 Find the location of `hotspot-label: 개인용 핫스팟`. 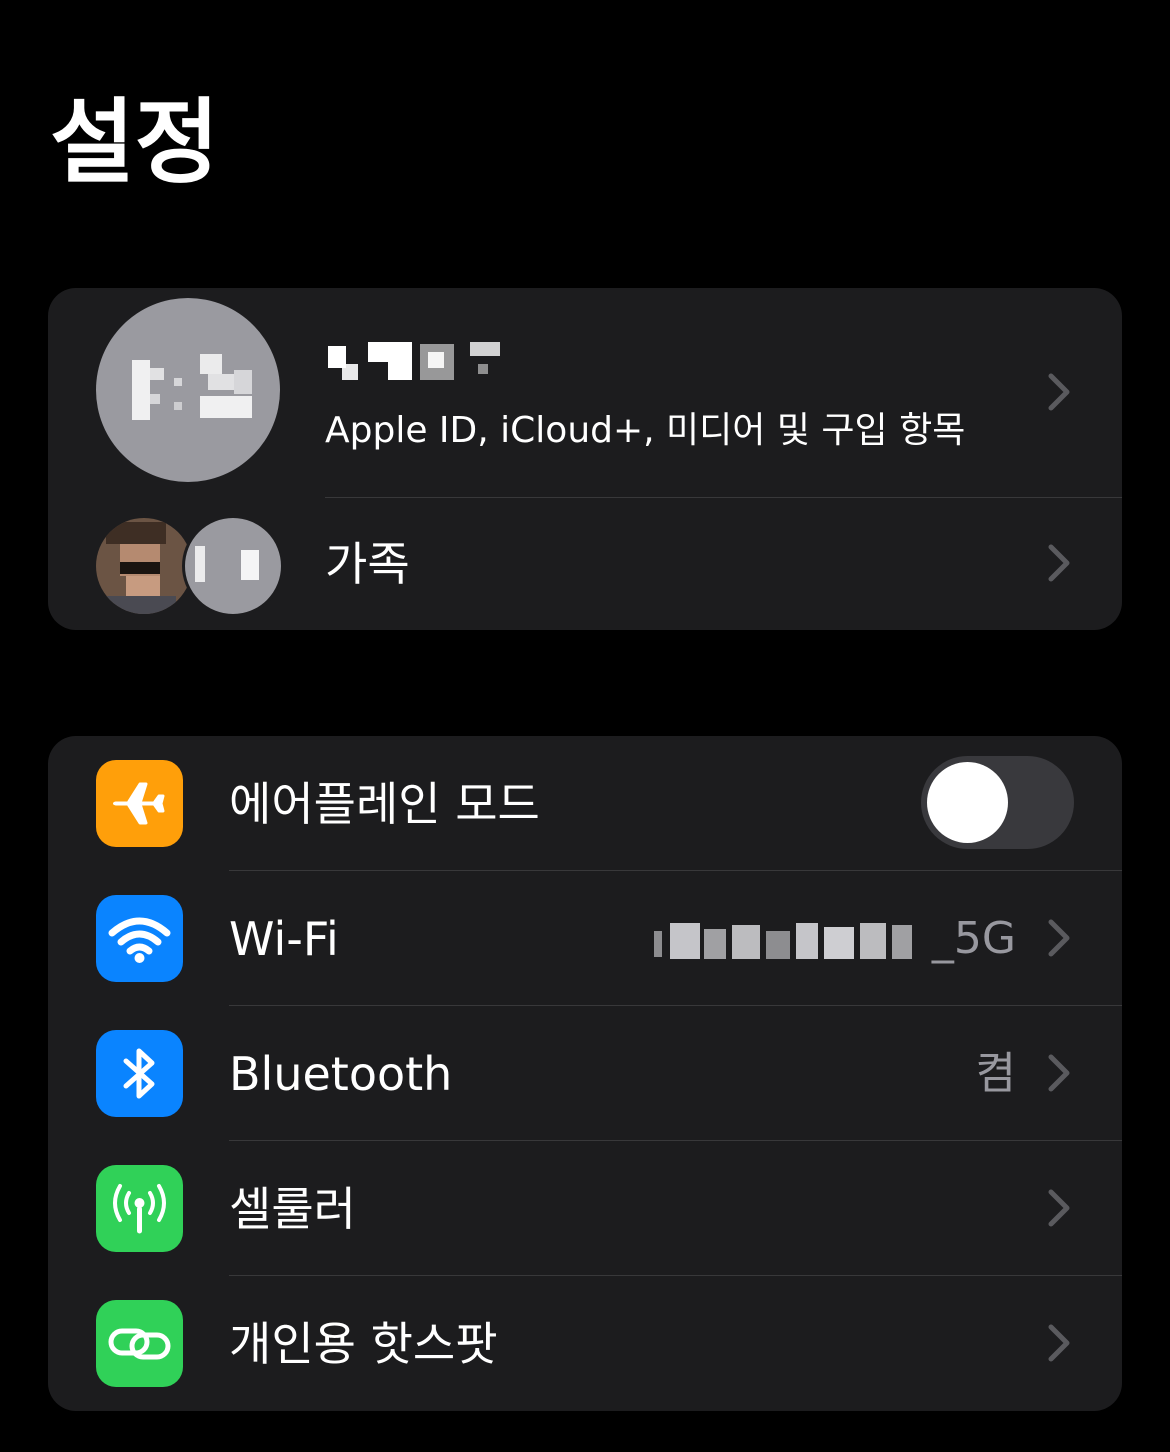

hotspot-label: 개인용 핫스팟 is located at coordinates (363, 1344).